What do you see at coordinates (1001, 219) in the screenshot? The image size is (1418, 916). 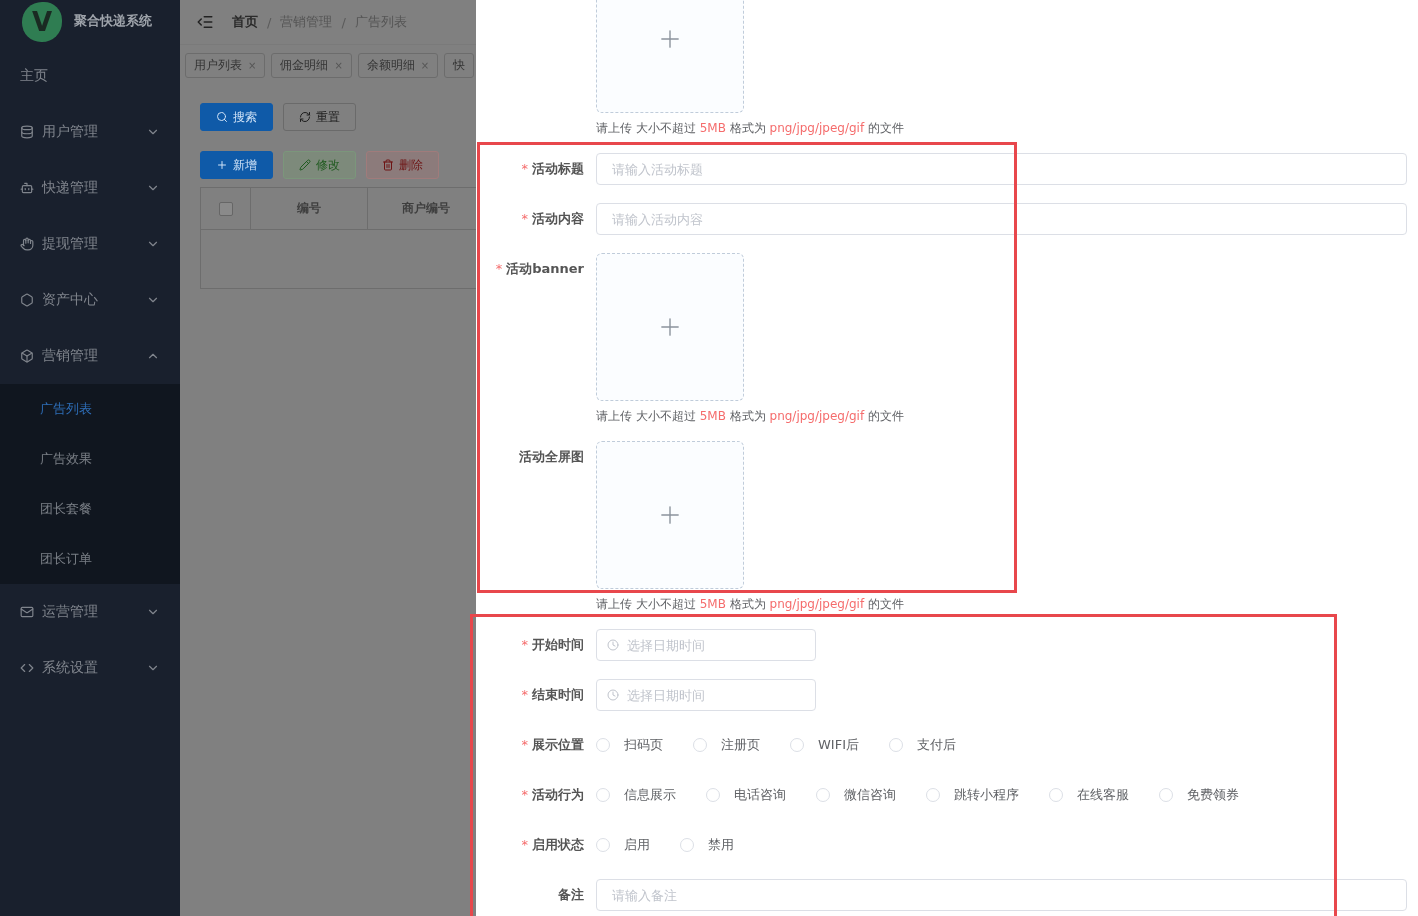 I see `text-field: 请输入活动内容` at bounding box center [1001, 219].